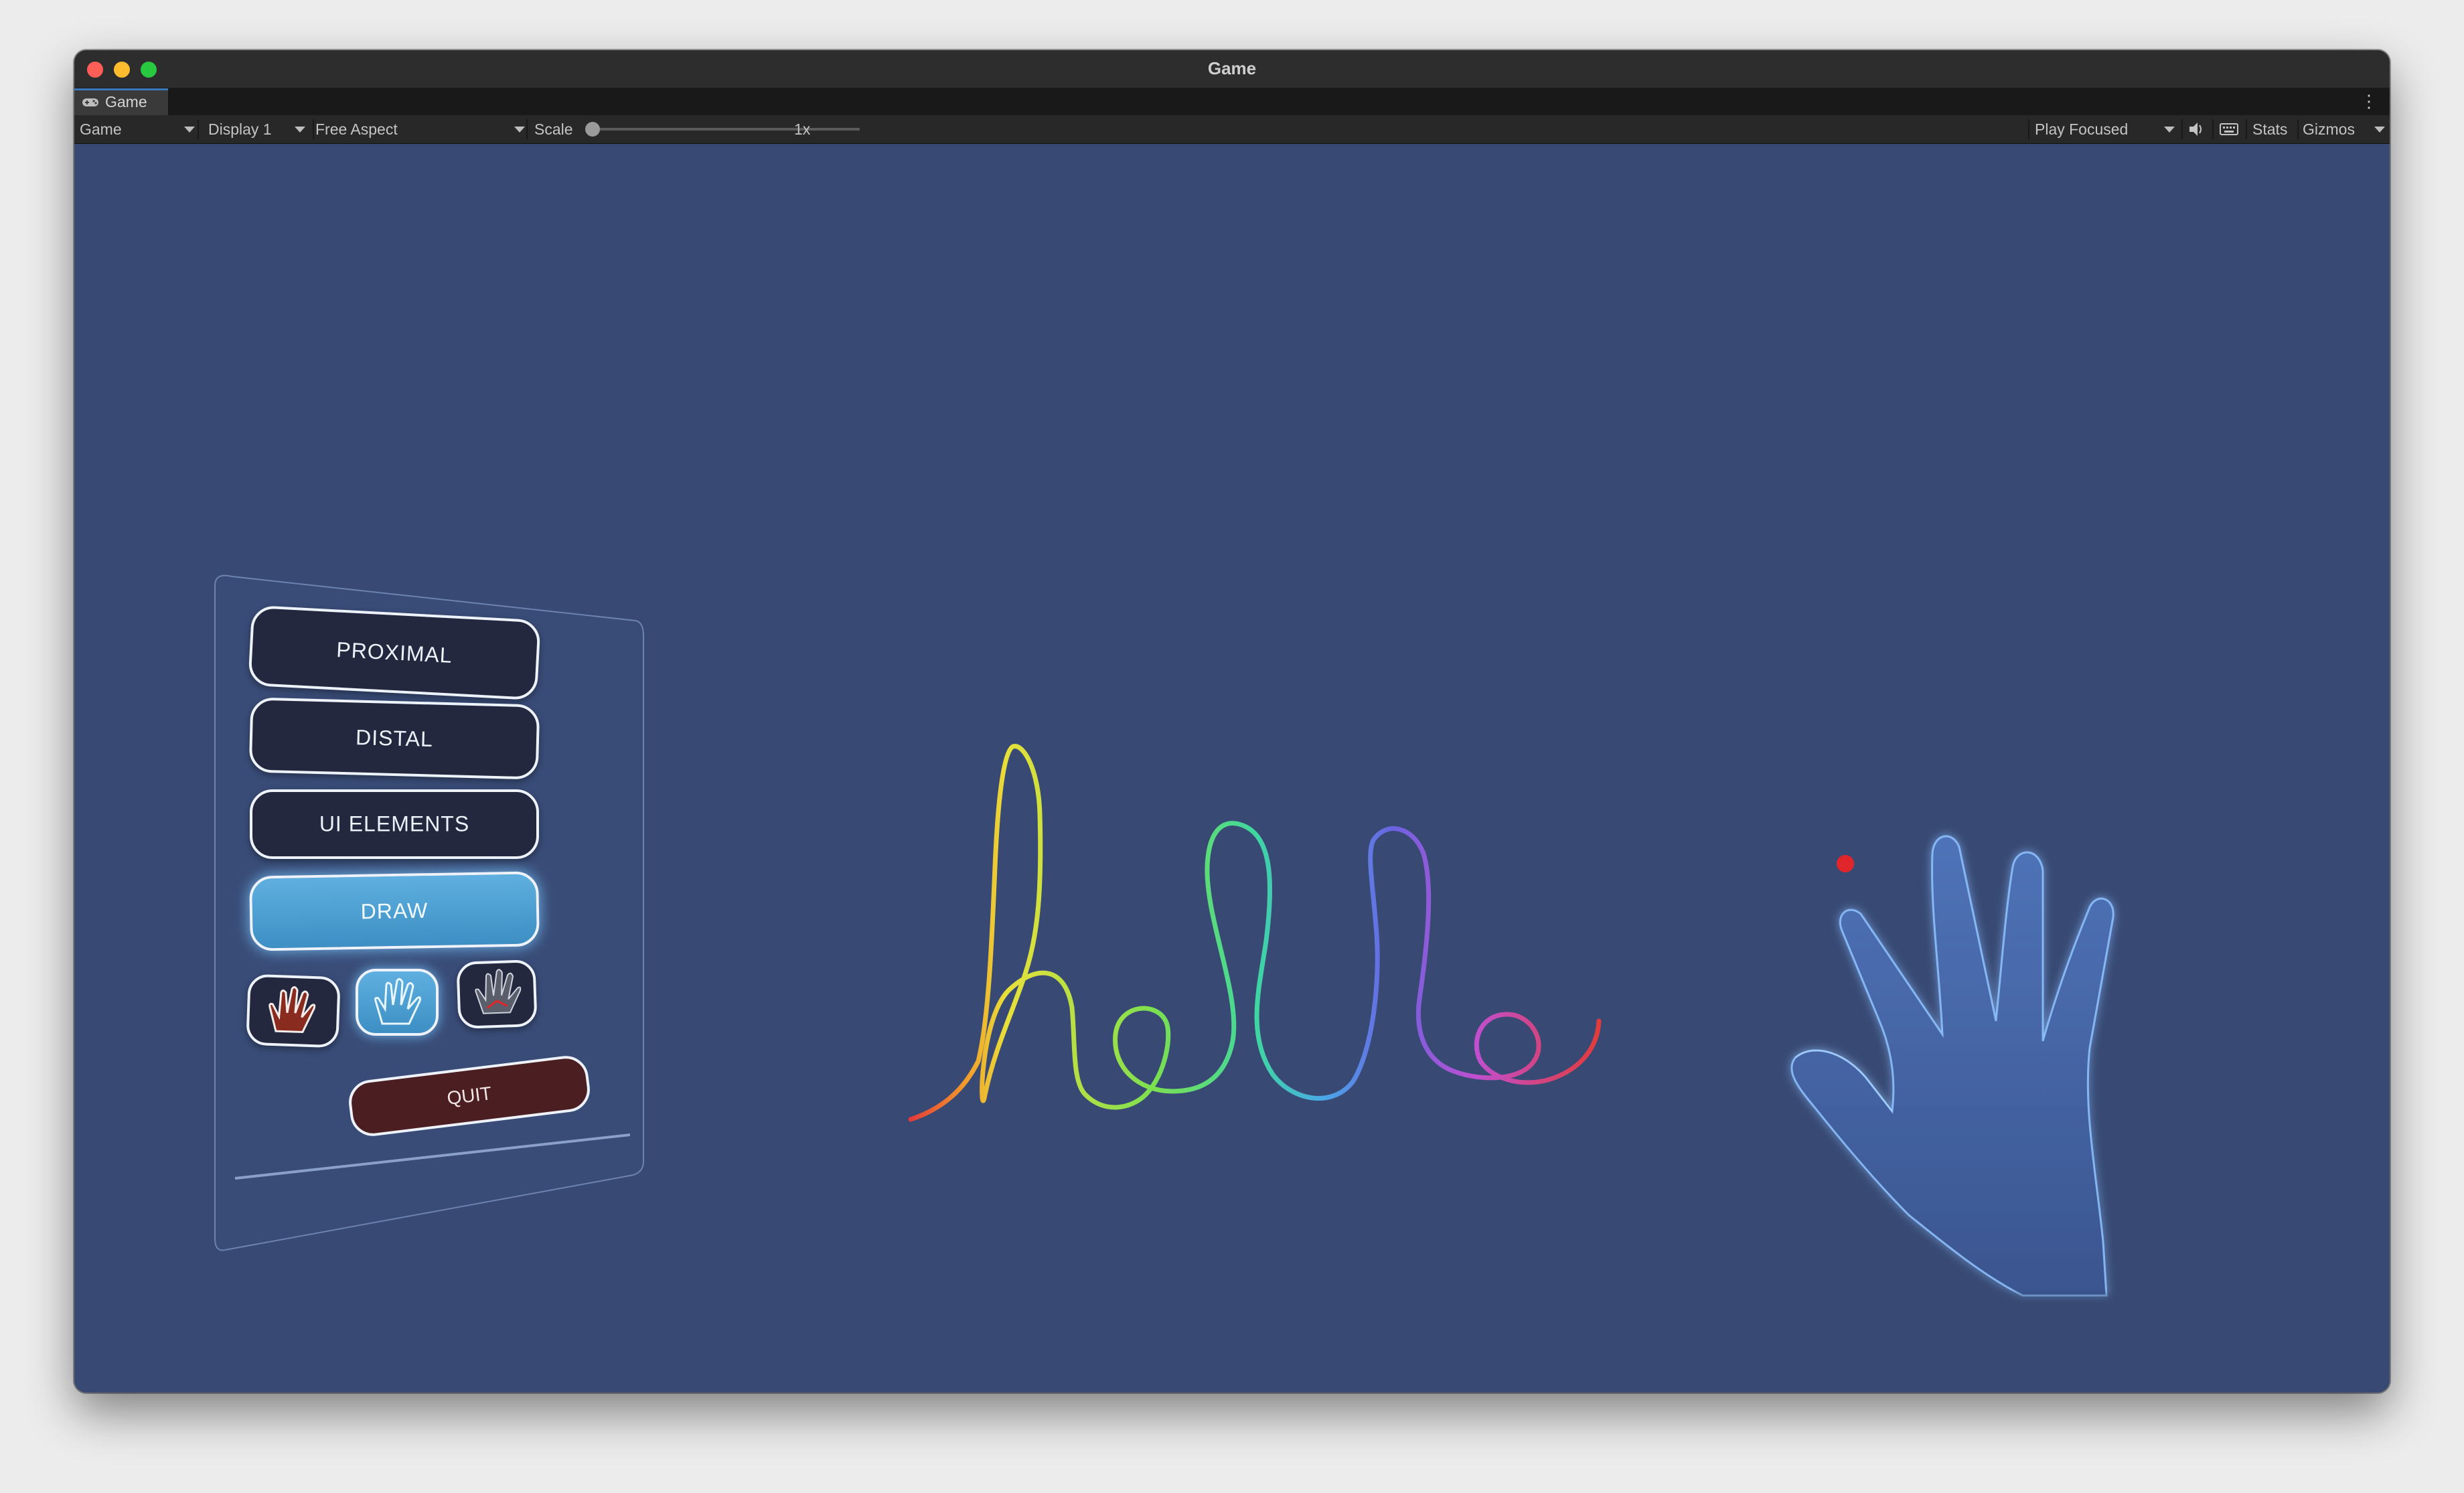 This screenshot has width=2464, height=1493. I want to click on draw-label: DRAW, so click(394, 911).